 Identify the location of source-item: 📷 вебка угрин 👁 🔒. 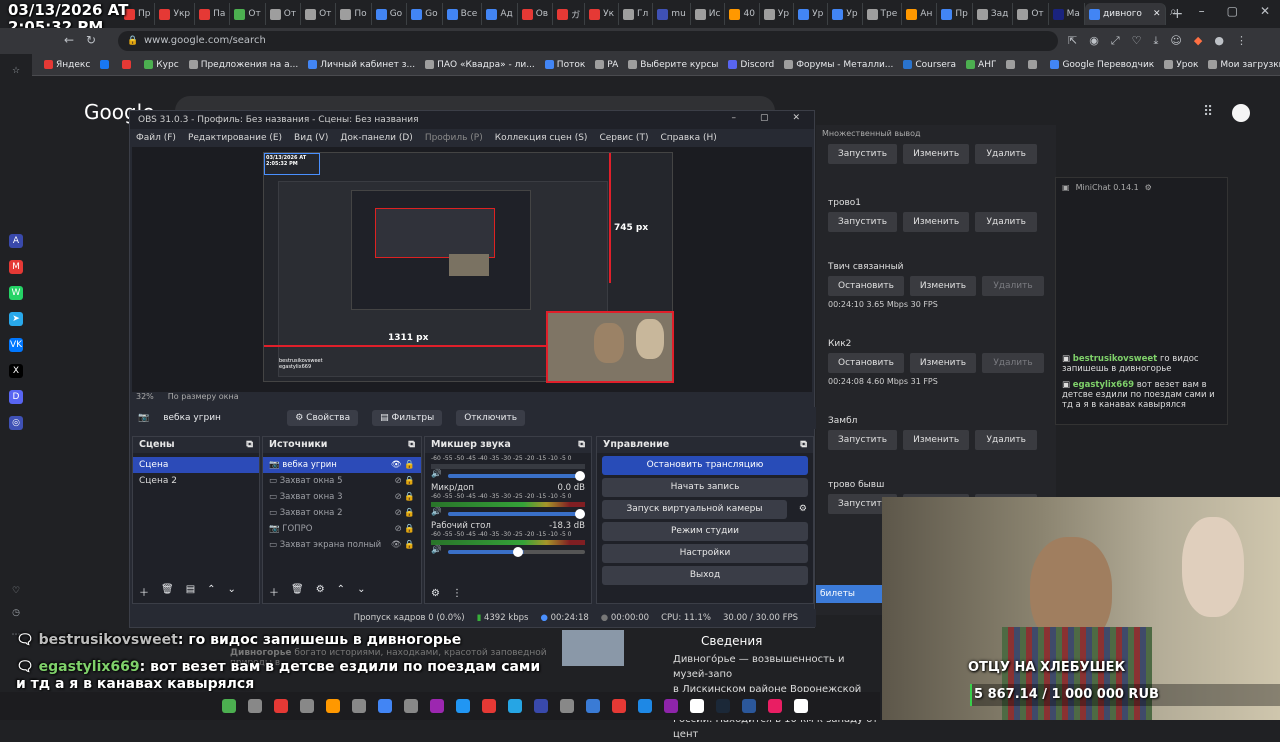
(342, 465).